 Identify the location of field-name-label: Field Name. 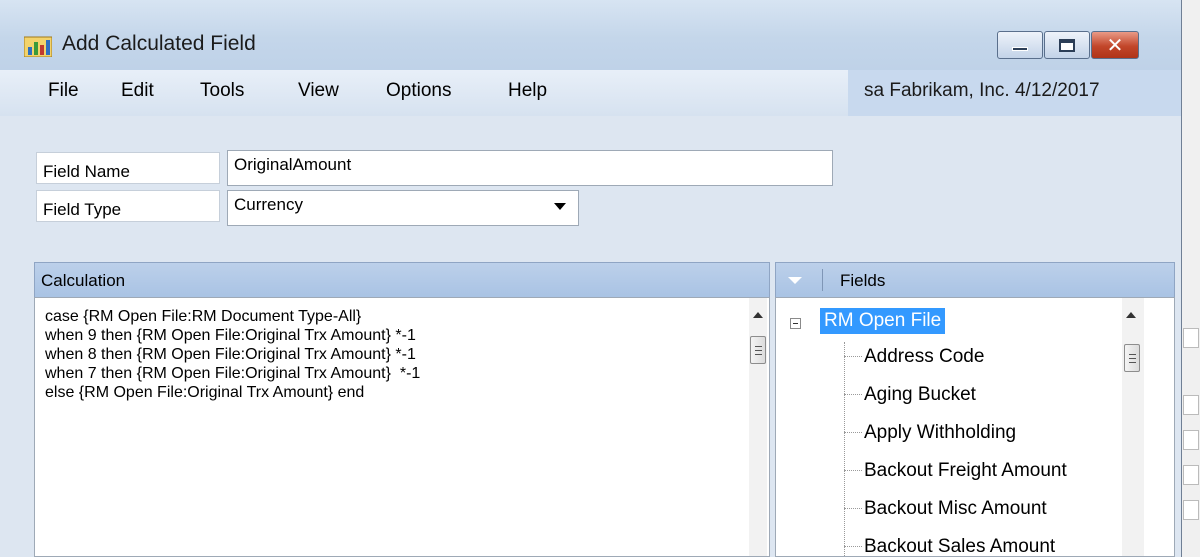
(128, 168).